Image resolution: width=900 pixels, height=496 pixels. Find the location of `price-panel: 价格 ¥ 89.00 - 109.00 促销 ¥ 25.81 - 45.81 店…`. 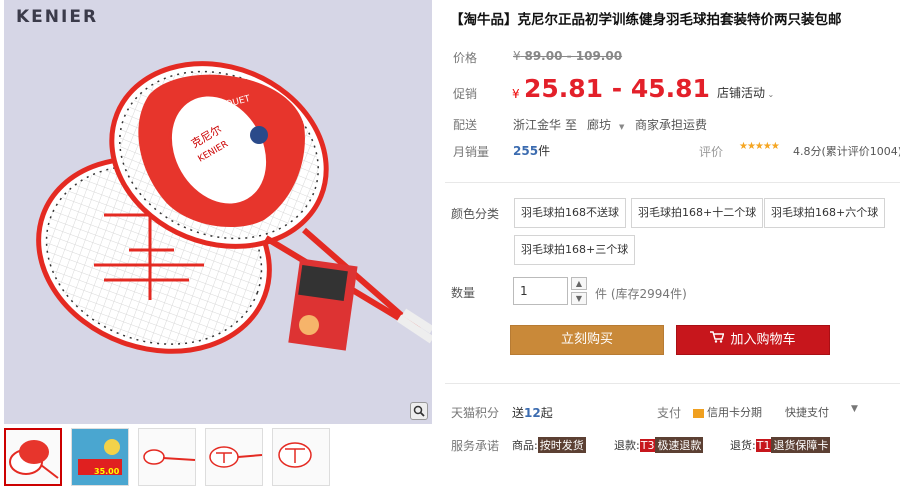

price-panel: 价格 ¥ 89.00 - 109.00 促销 ¥ 25.81 - 45.81 店… is located at coordinates (673, 101).